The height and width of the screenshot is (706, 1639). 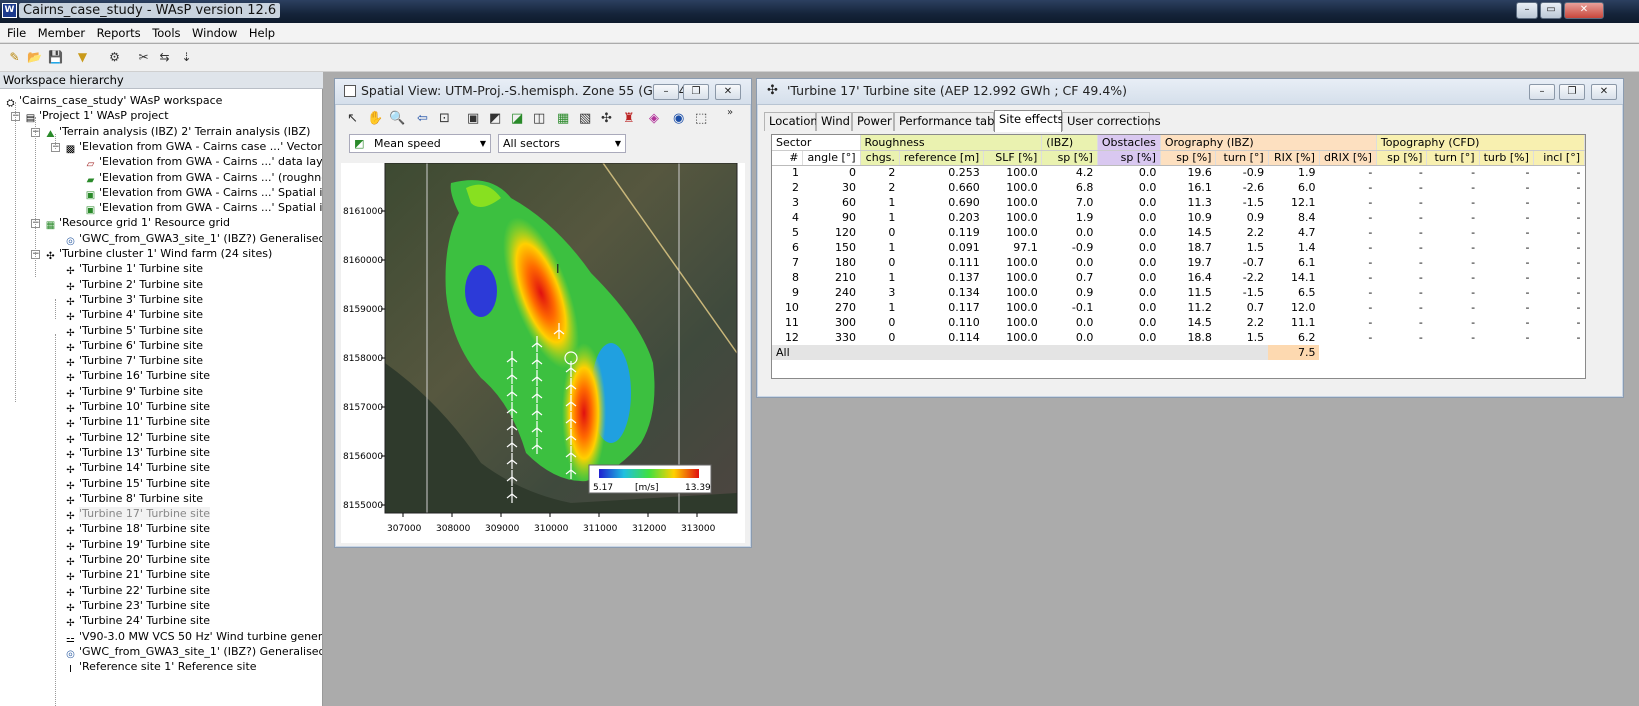 What do you see at coordinates (1178, 202) in the screenshot?
I see `table-row: 3 60 1 0.690 100.0 7.0 0.0 11.3 -1.5 12.1 - - - - -` at bounding box center [1178, 202].